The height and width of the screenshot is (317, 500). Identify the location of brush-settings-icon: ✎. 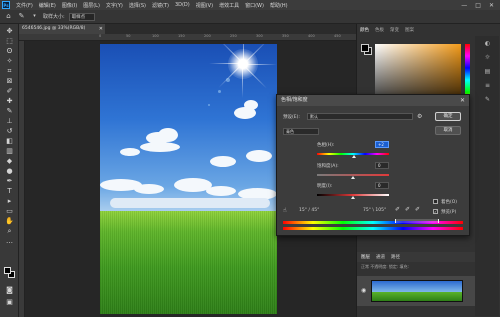
(487, 100).